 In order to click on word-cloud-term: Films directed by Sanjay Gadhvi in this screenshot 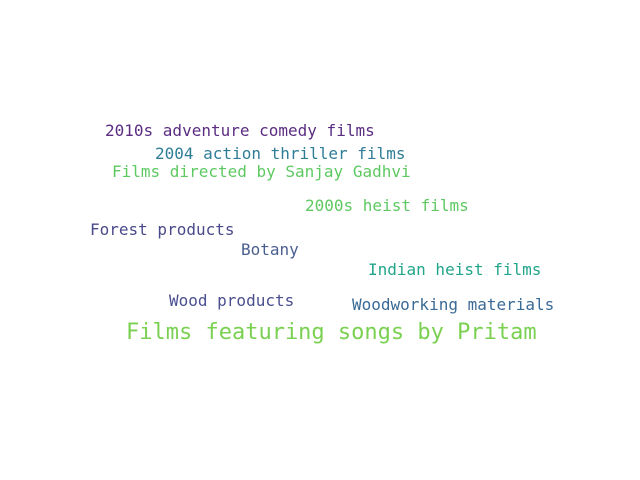, I will do `click(261, 171)`.